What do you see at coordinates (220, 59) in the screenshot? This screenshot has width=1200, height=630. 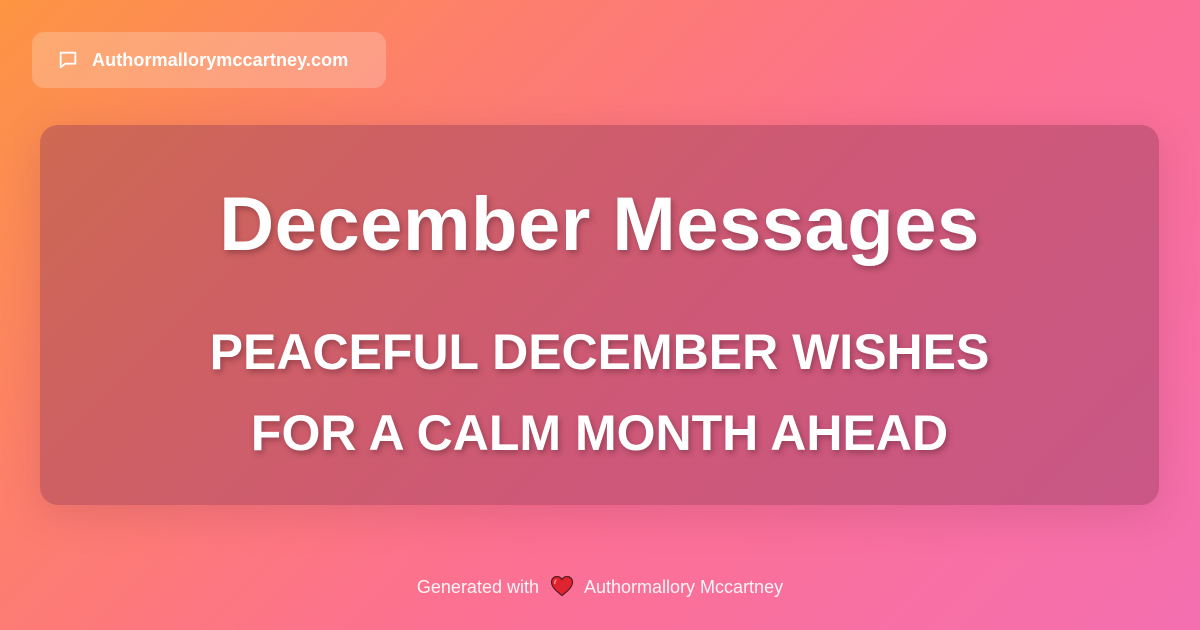 I see `site-domain: Authormallorymccartney.com` at bounding box center [220, 59].